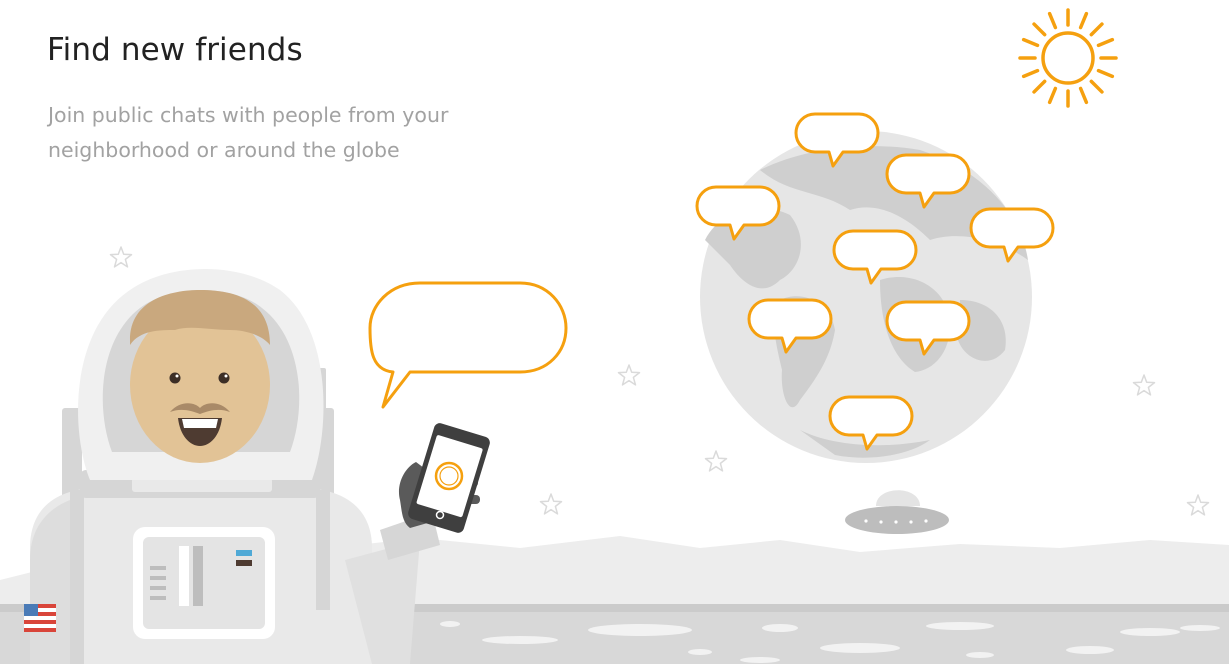  I want to click on speech-bubble, so click(468, 345).